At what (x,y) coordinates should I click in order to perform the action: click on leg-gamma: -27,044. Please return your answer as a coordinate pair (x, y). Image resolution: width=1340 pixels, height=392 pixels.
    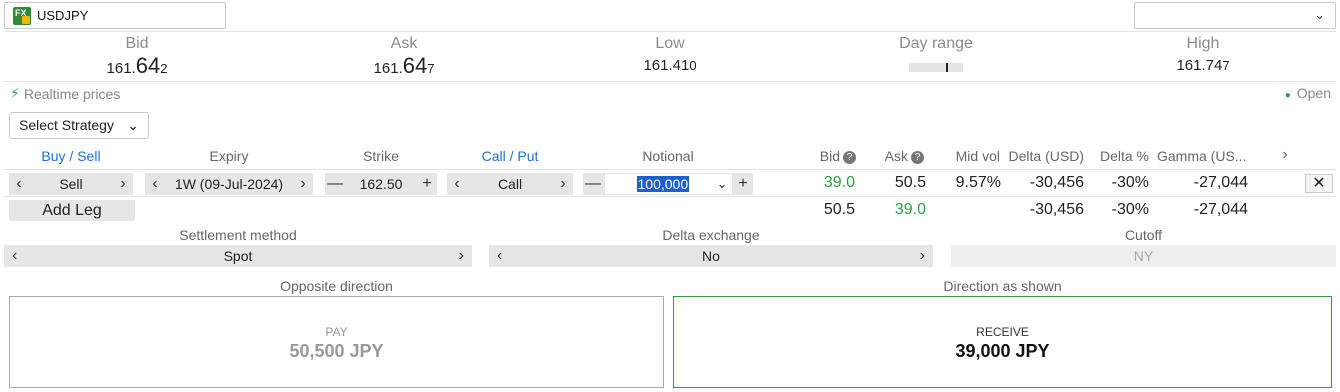
    Looking at the image, I should click on (1220, 182).